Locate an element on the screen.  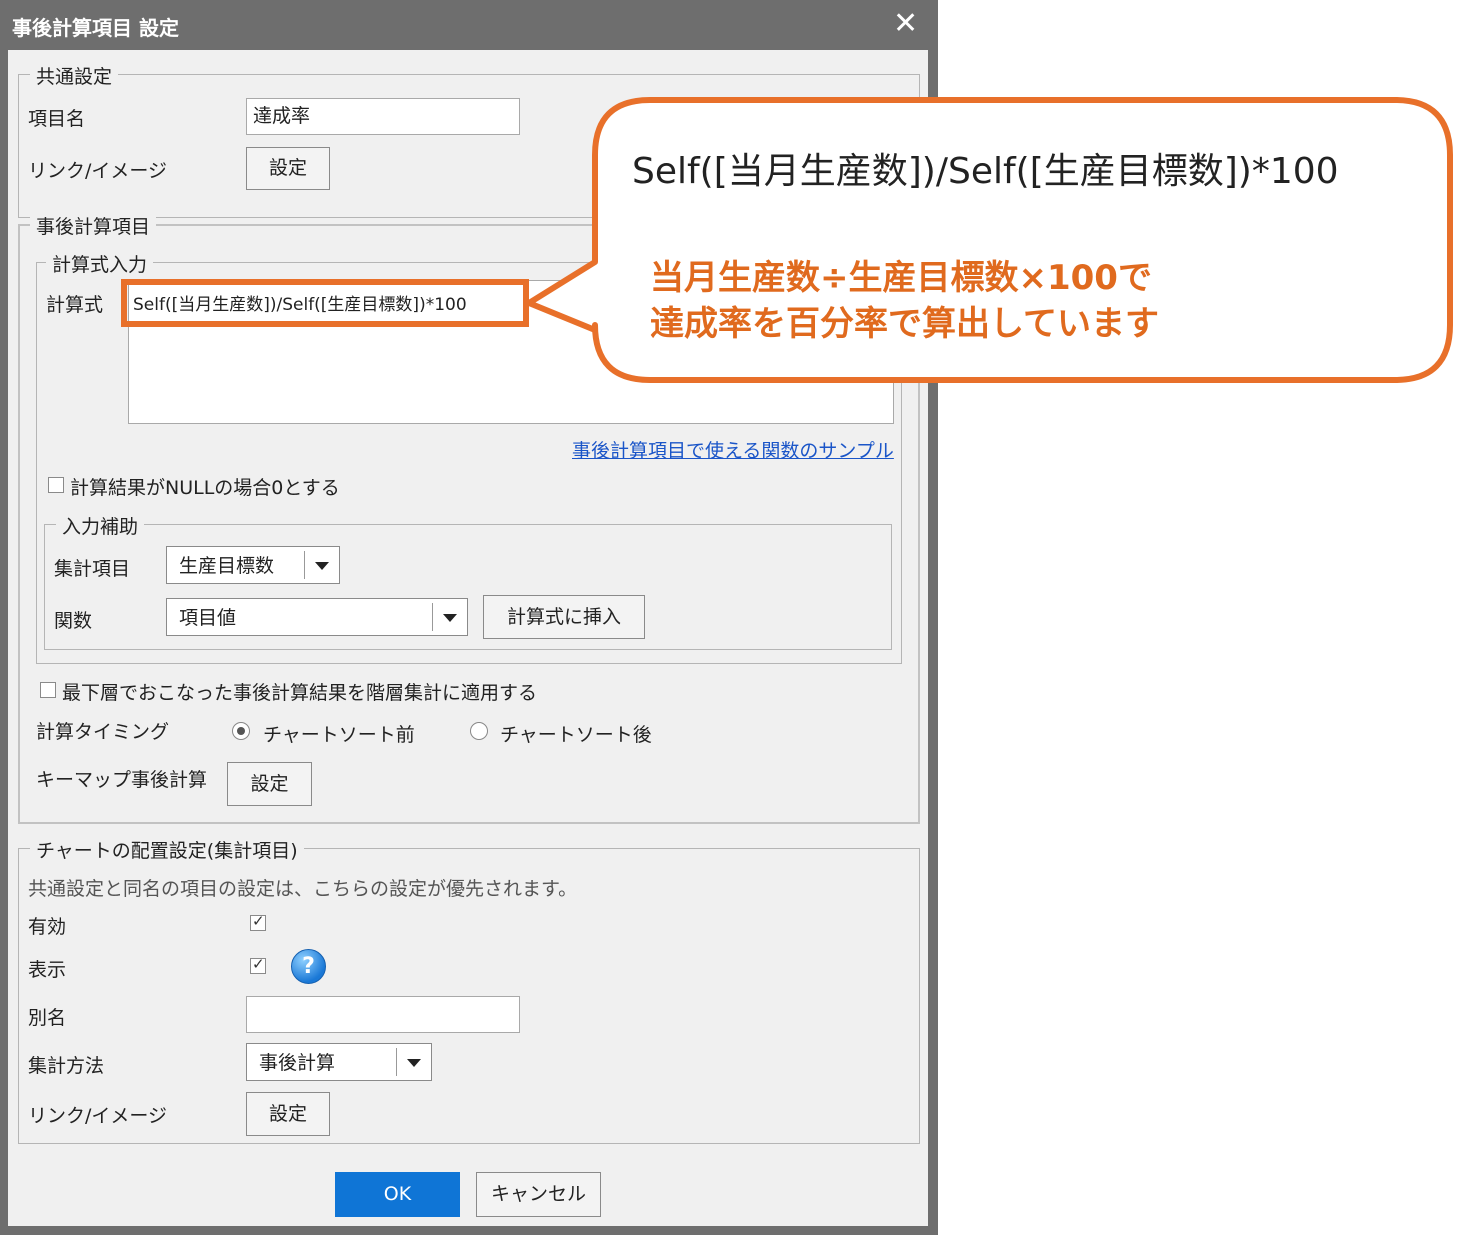
callout-note-line1: 当月生産数÷生産目標数×100で is located at coordinates (901, 278).